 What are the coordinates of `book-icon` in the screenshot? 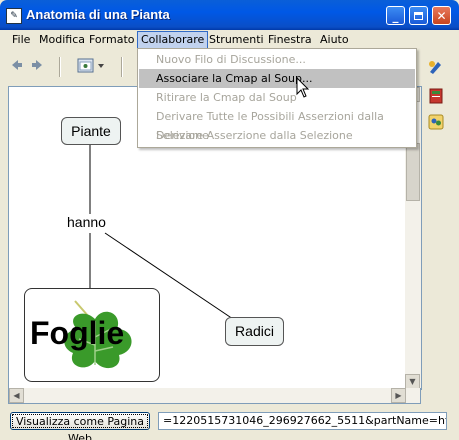 It's located at (436, 96).